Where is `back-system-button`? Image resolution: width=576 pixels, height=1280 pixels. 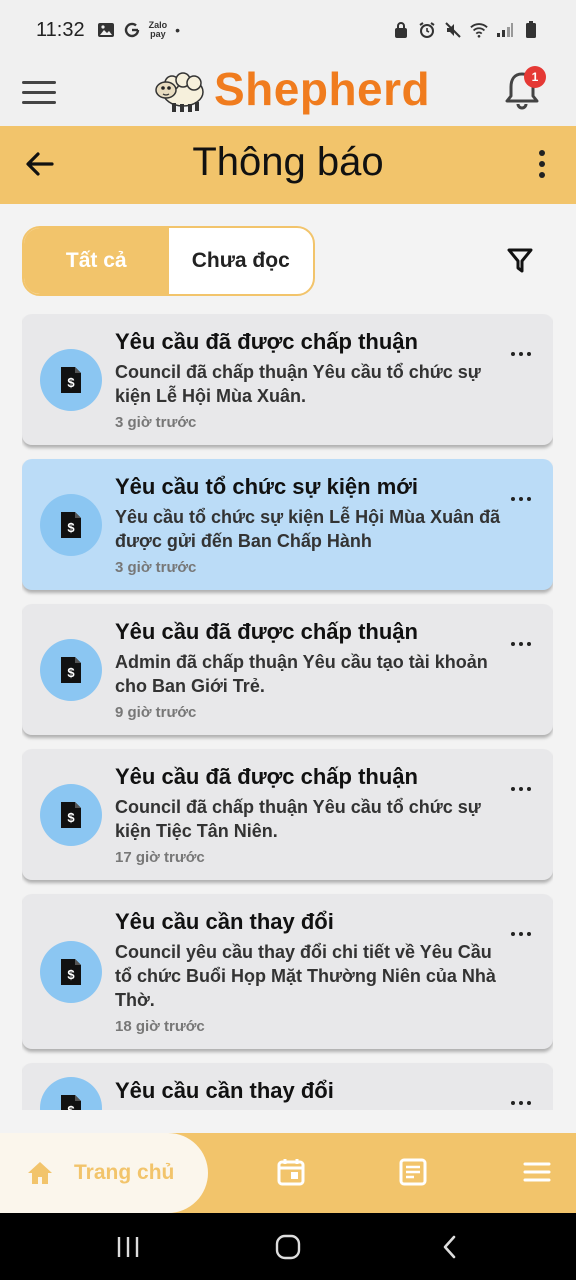 back-system-button is located at coordinates (450, 1247).